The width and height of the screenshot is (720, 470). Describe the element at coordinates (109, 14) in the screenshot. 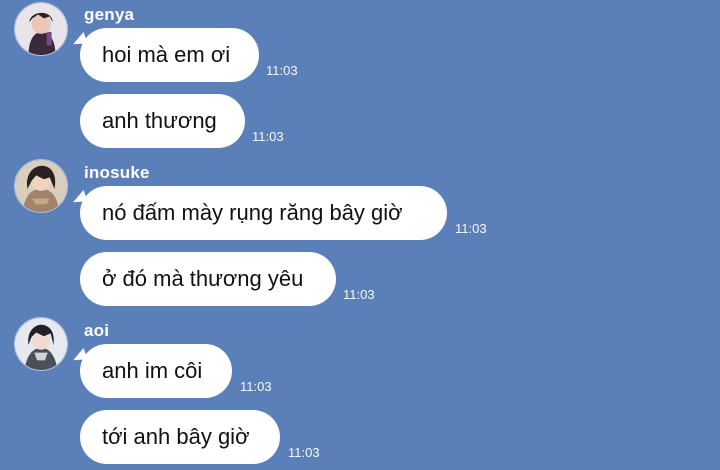

I see `sender-name: genya` at that location.